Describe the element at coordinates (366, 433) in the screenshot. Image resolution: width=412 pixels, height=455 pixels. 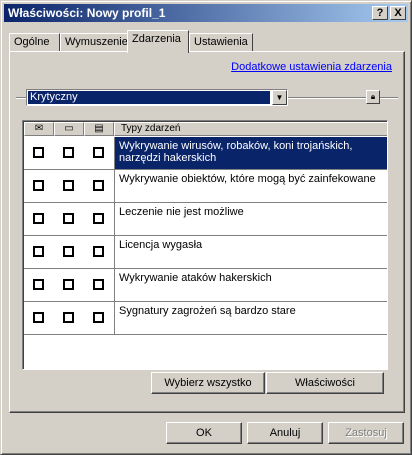
I see `apply-button: Zastosuj` at that location.